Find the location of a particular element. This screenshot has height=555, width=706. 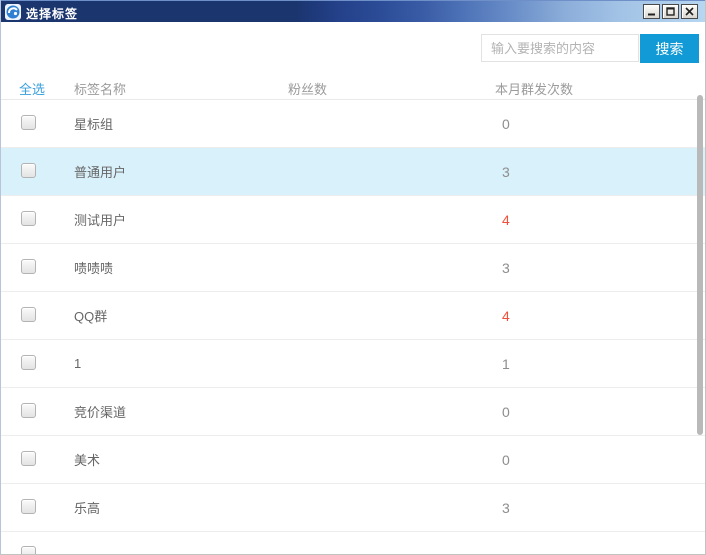

search-area: 搜索 is located at coordinates (353, 50).